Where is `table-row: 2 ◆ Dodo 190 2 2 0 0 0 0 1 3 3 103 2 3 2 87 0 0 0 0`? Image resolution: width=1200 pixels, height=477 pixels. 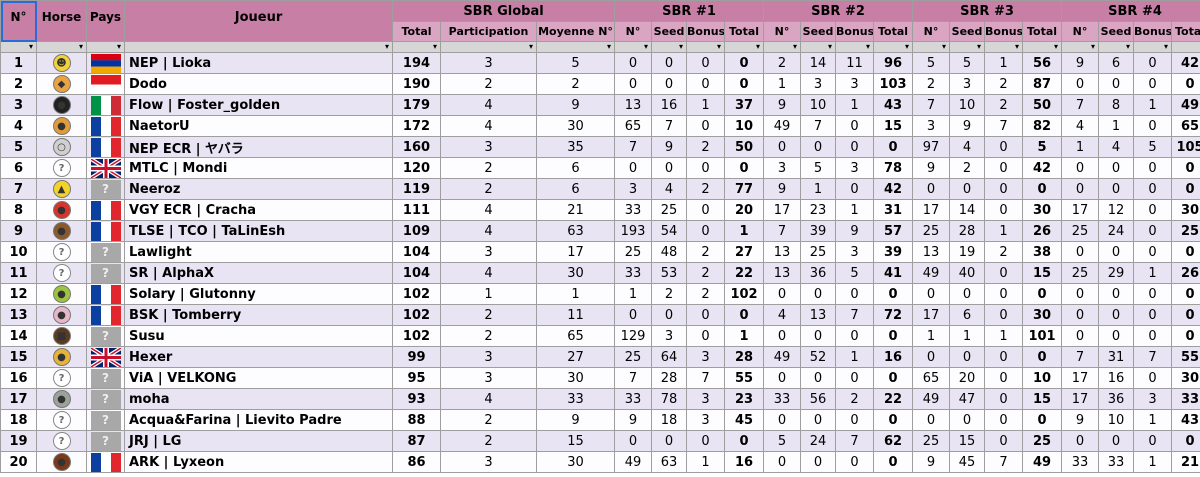 table-row: 2 ◆ Dodo 190 2 2 0 0 0 0 1 3 3 103 2 3 2 87 0 0 0 0 is located at coordinates (600, 84).